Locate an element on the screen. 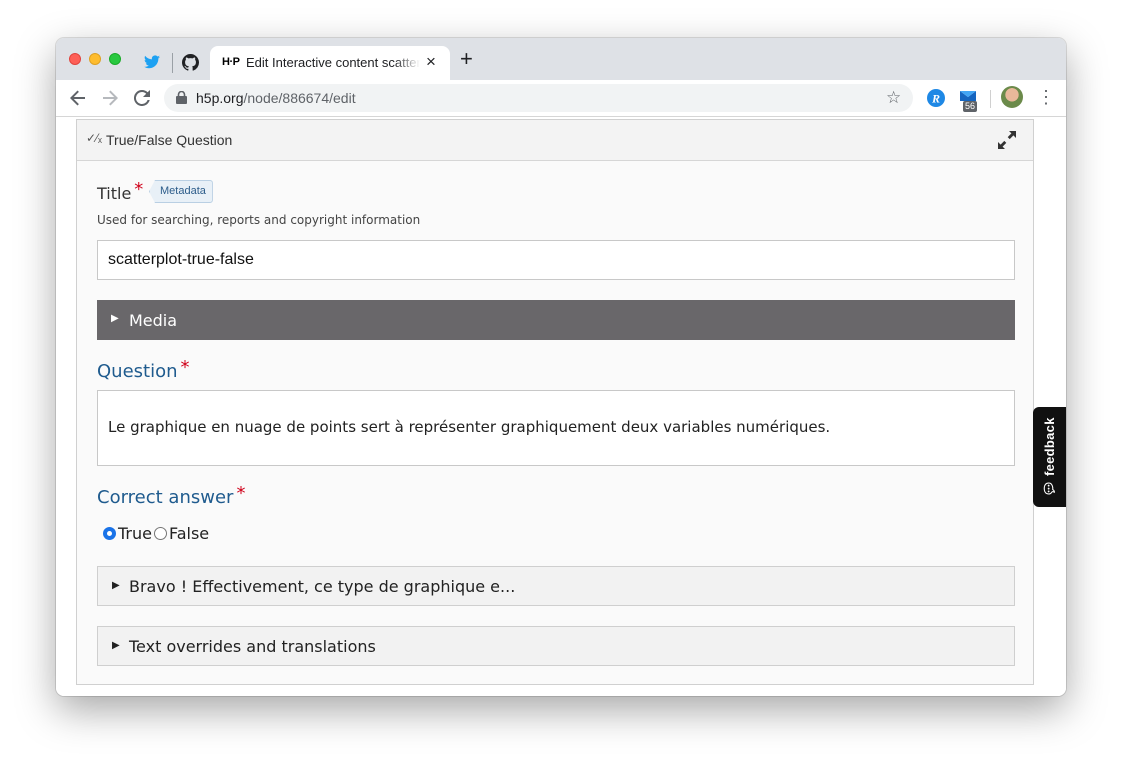 The image size is (1122, 770). metadata-button: Metadata is located at coordinates (181, 191).